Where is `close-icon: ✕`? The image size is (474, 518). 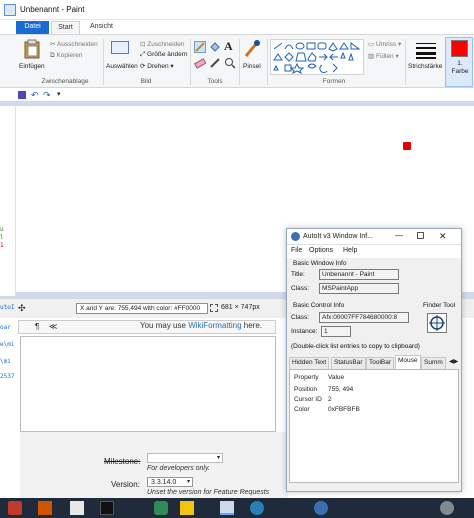 close-icon: ✕ is located at coordinates (443, 236).